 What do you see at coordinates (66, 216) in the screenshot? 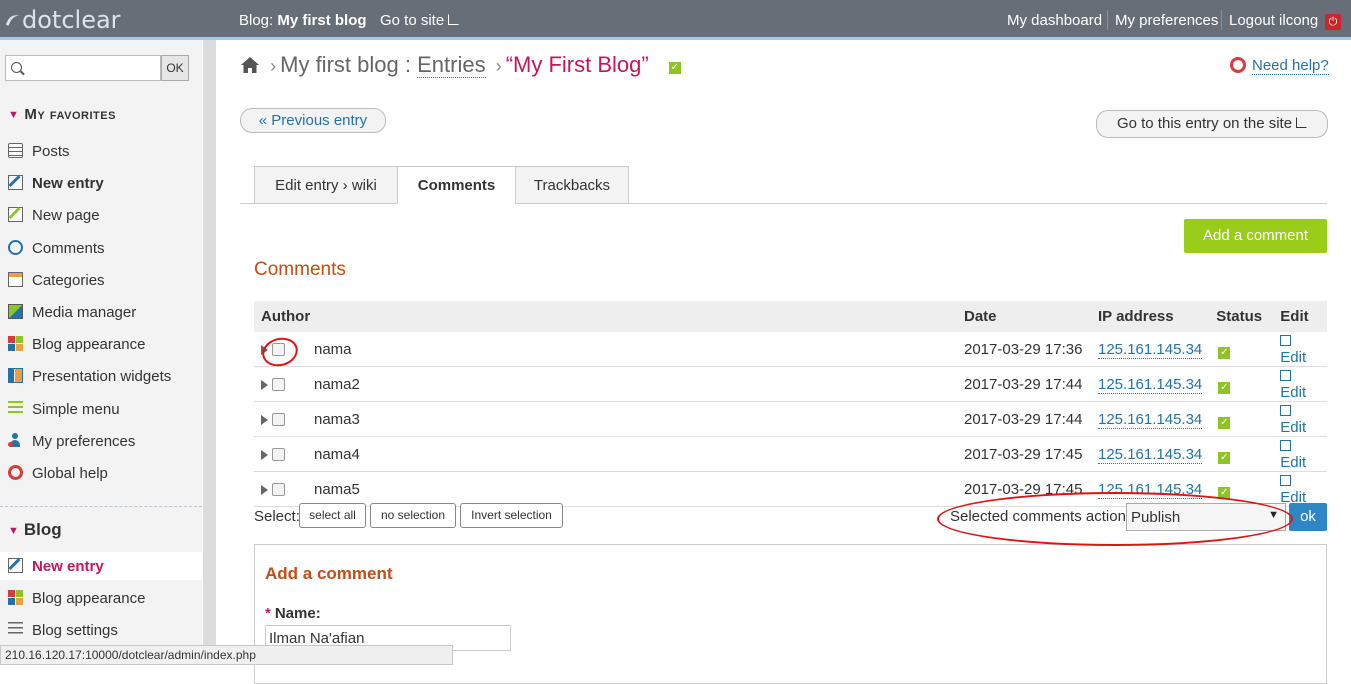
I see `sidebar-item-label: New page` at bounding box center [66, 216].